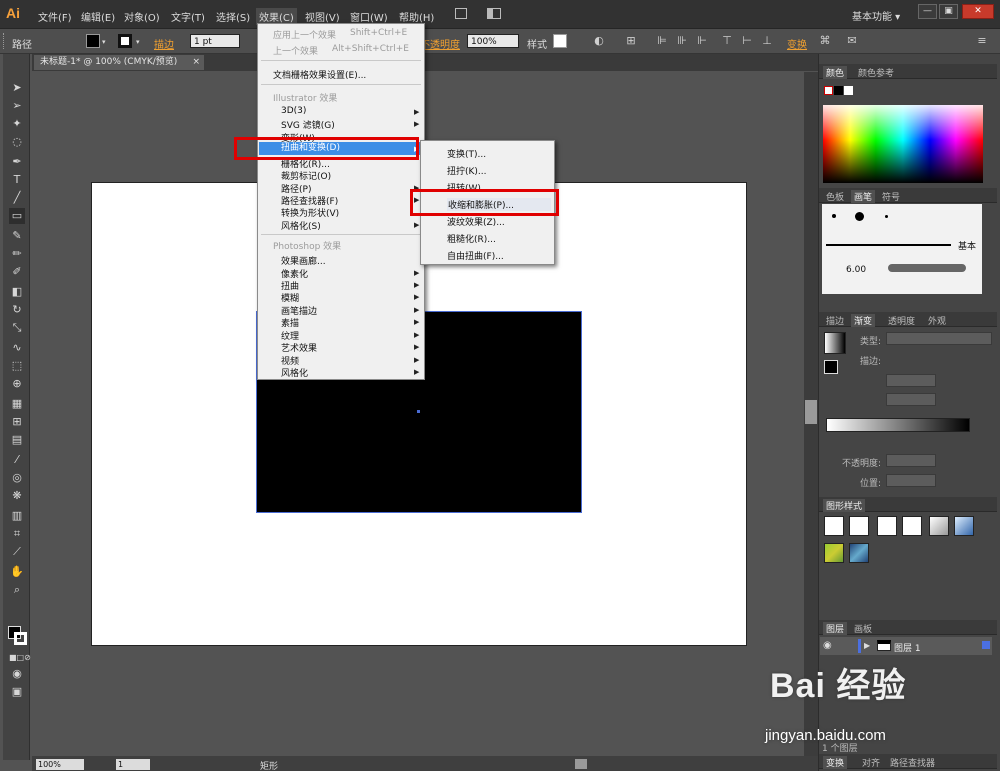  Describe the element at coordinates (903, 144) in the screenshot. I see `color-spectrum` at that location.